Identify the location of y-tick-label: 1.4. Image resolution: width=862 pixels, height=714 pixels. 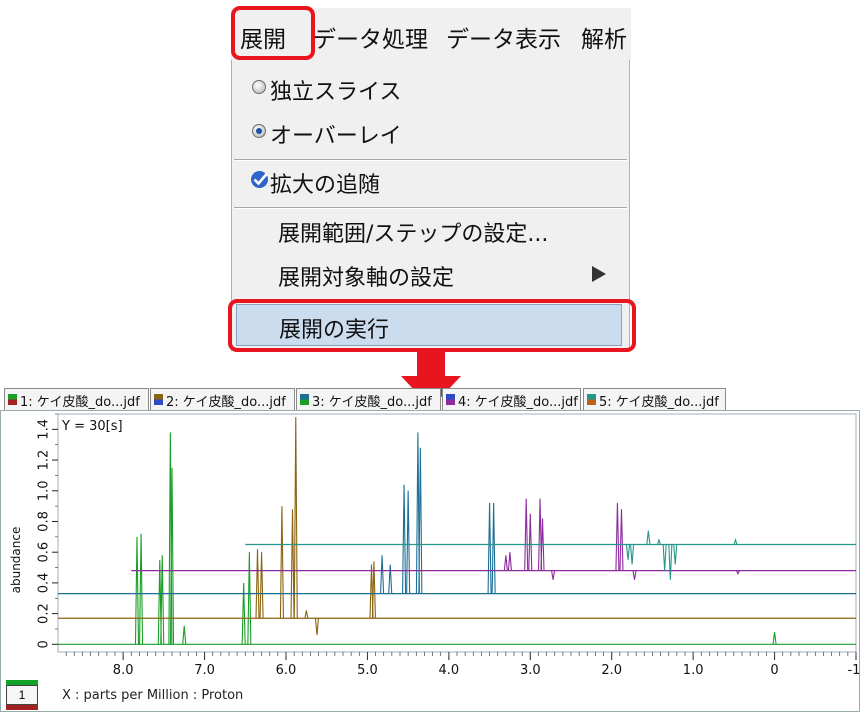
(44, 429).